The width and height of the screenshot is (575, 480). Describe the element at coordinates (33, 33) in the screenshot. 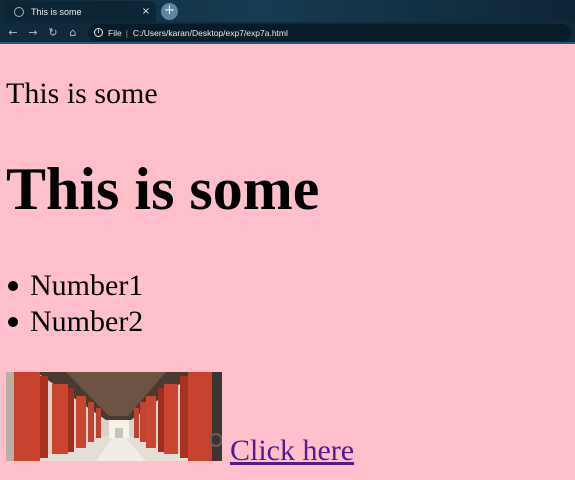

I see `forward-icon: →` at that location.